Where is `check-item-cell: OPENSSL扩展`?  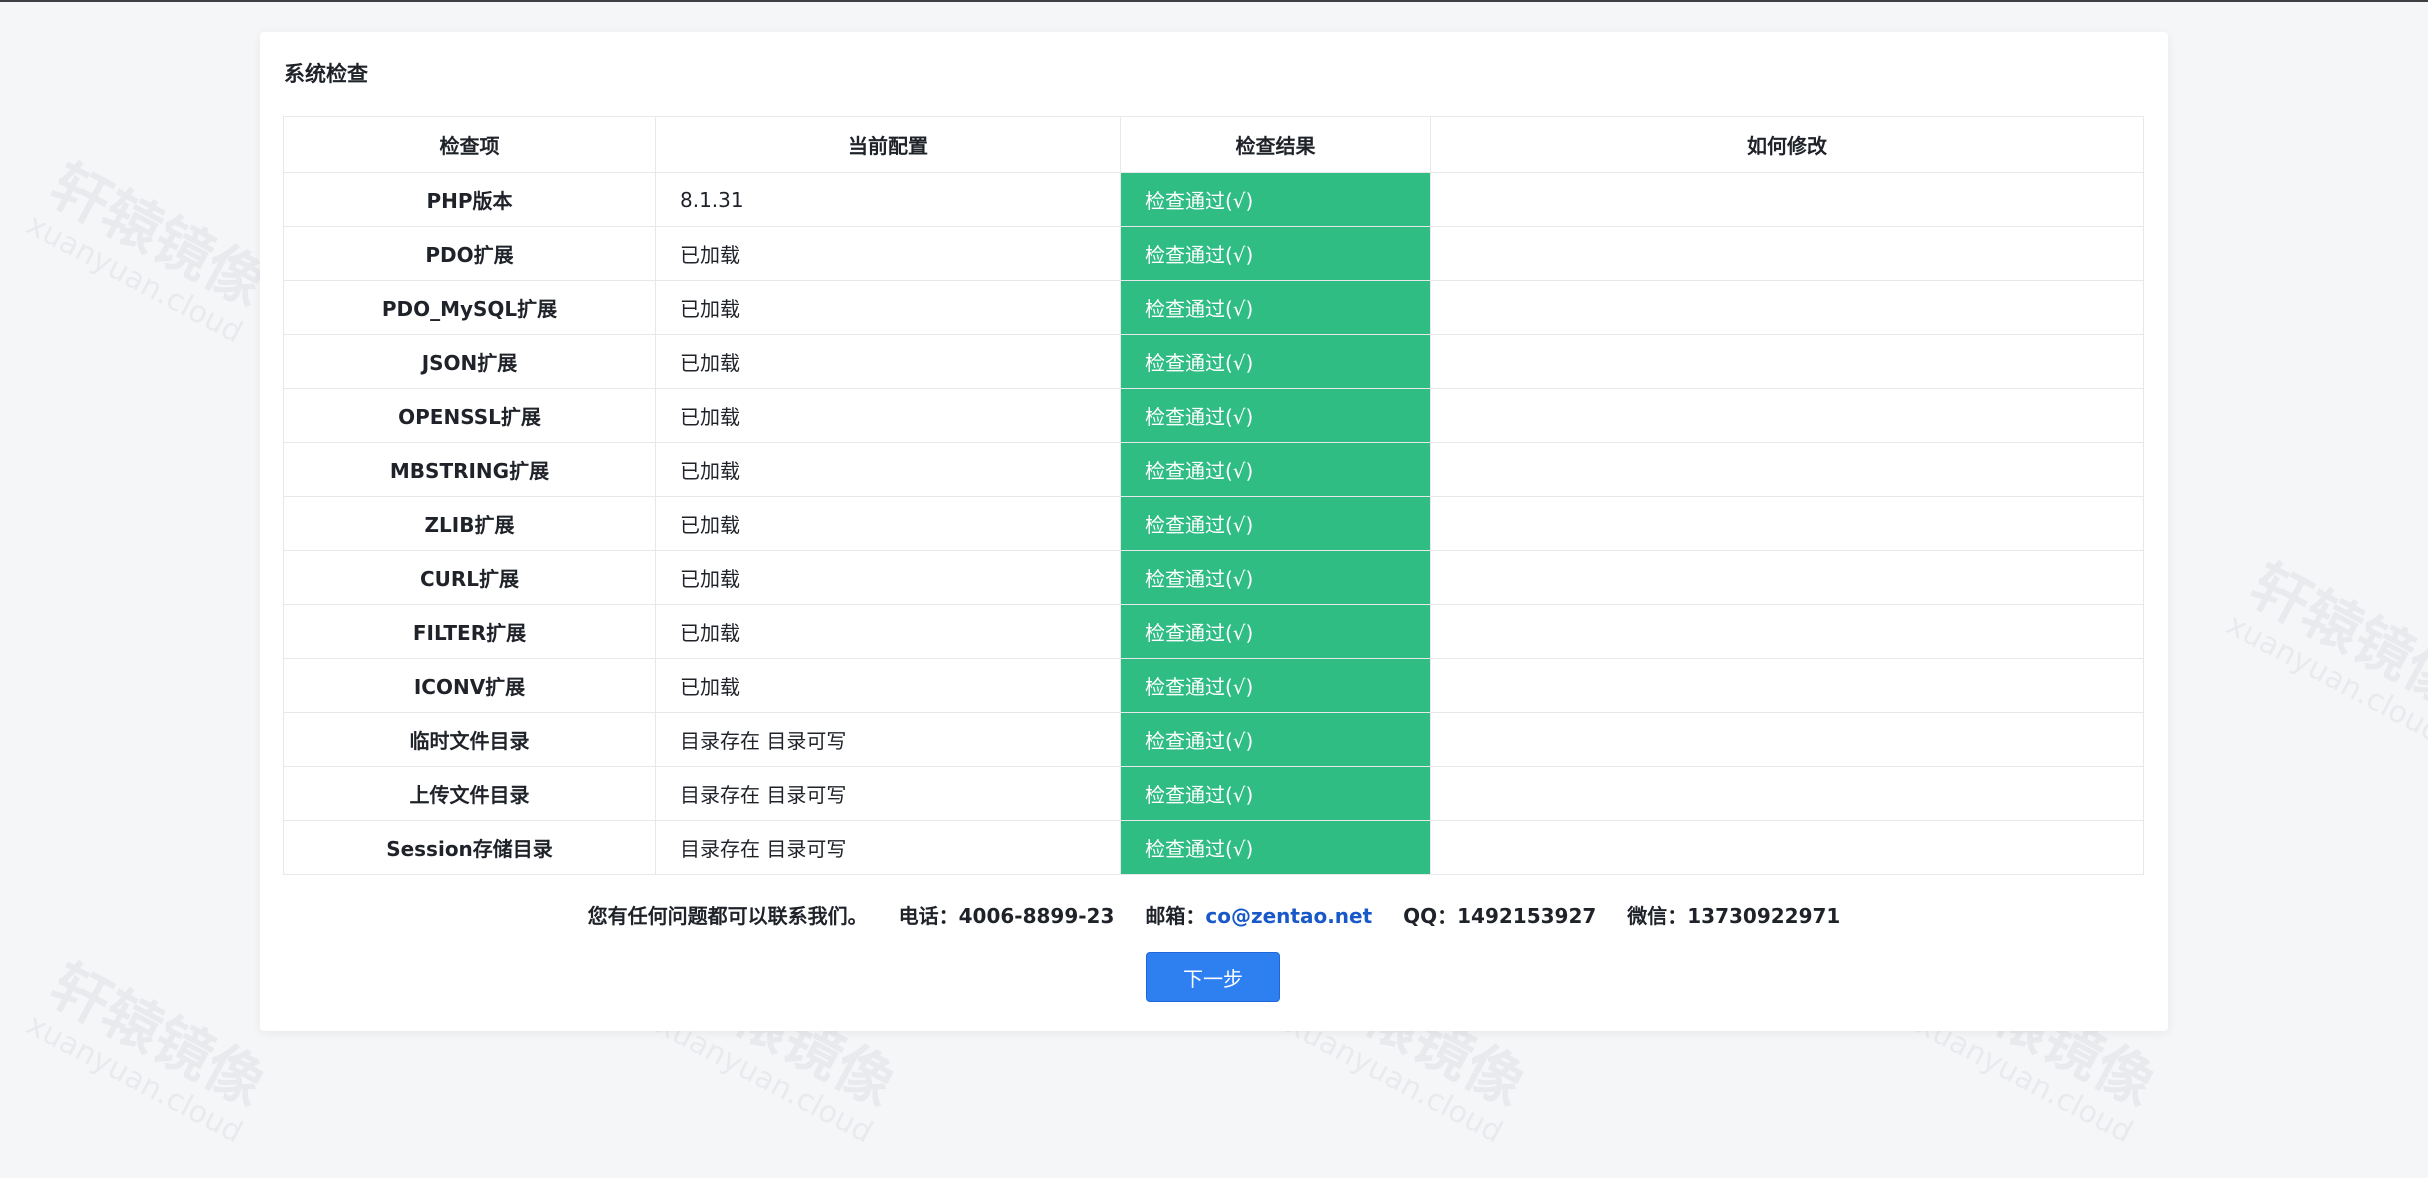
check-item-cell: OPENSSL扩展 is located at coordinates (469, 415).